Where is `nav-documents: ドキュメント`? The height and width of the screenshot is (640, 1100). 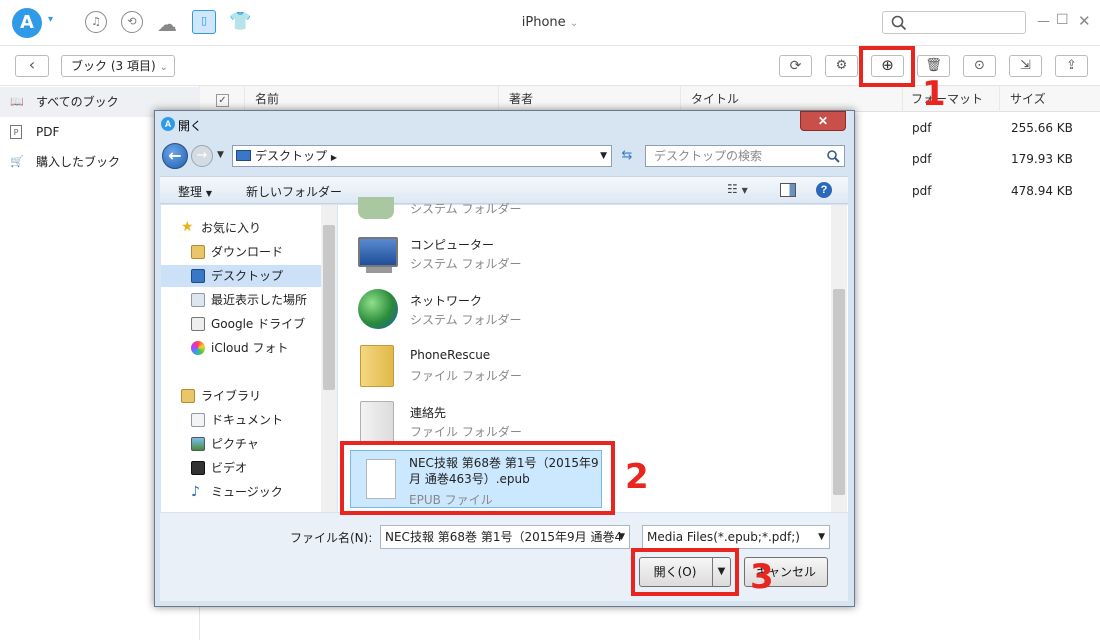
nav-documents: ドキュメント is located at coordinates (241, 420).